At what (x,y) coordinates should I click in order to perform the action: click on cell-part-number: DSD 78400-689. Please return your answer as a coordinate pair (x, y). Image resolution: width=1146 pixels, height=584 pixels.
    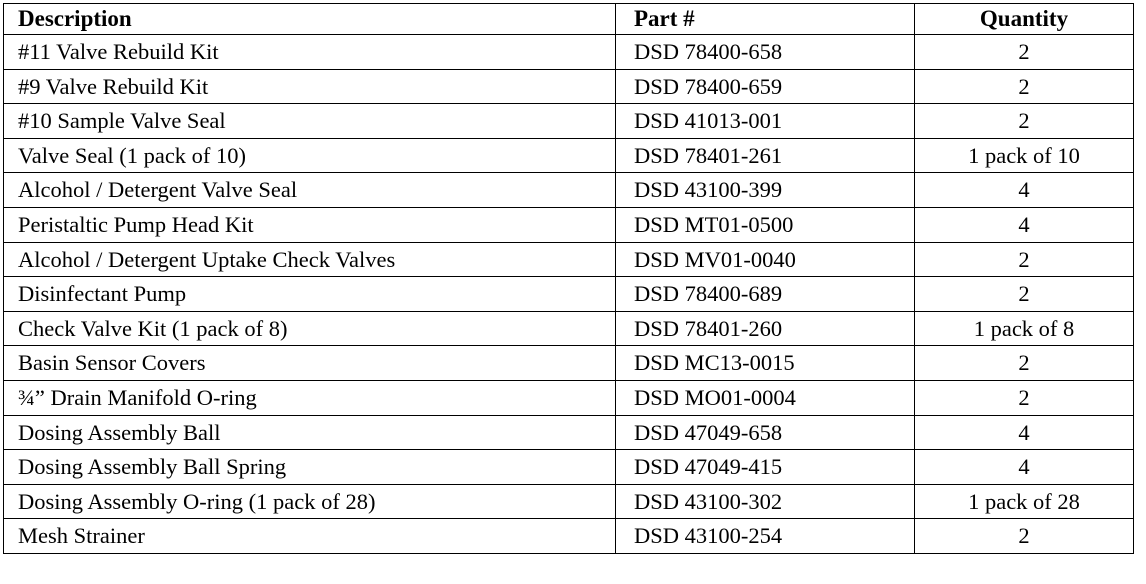
    Looking at the image, I should click on (765, 294).